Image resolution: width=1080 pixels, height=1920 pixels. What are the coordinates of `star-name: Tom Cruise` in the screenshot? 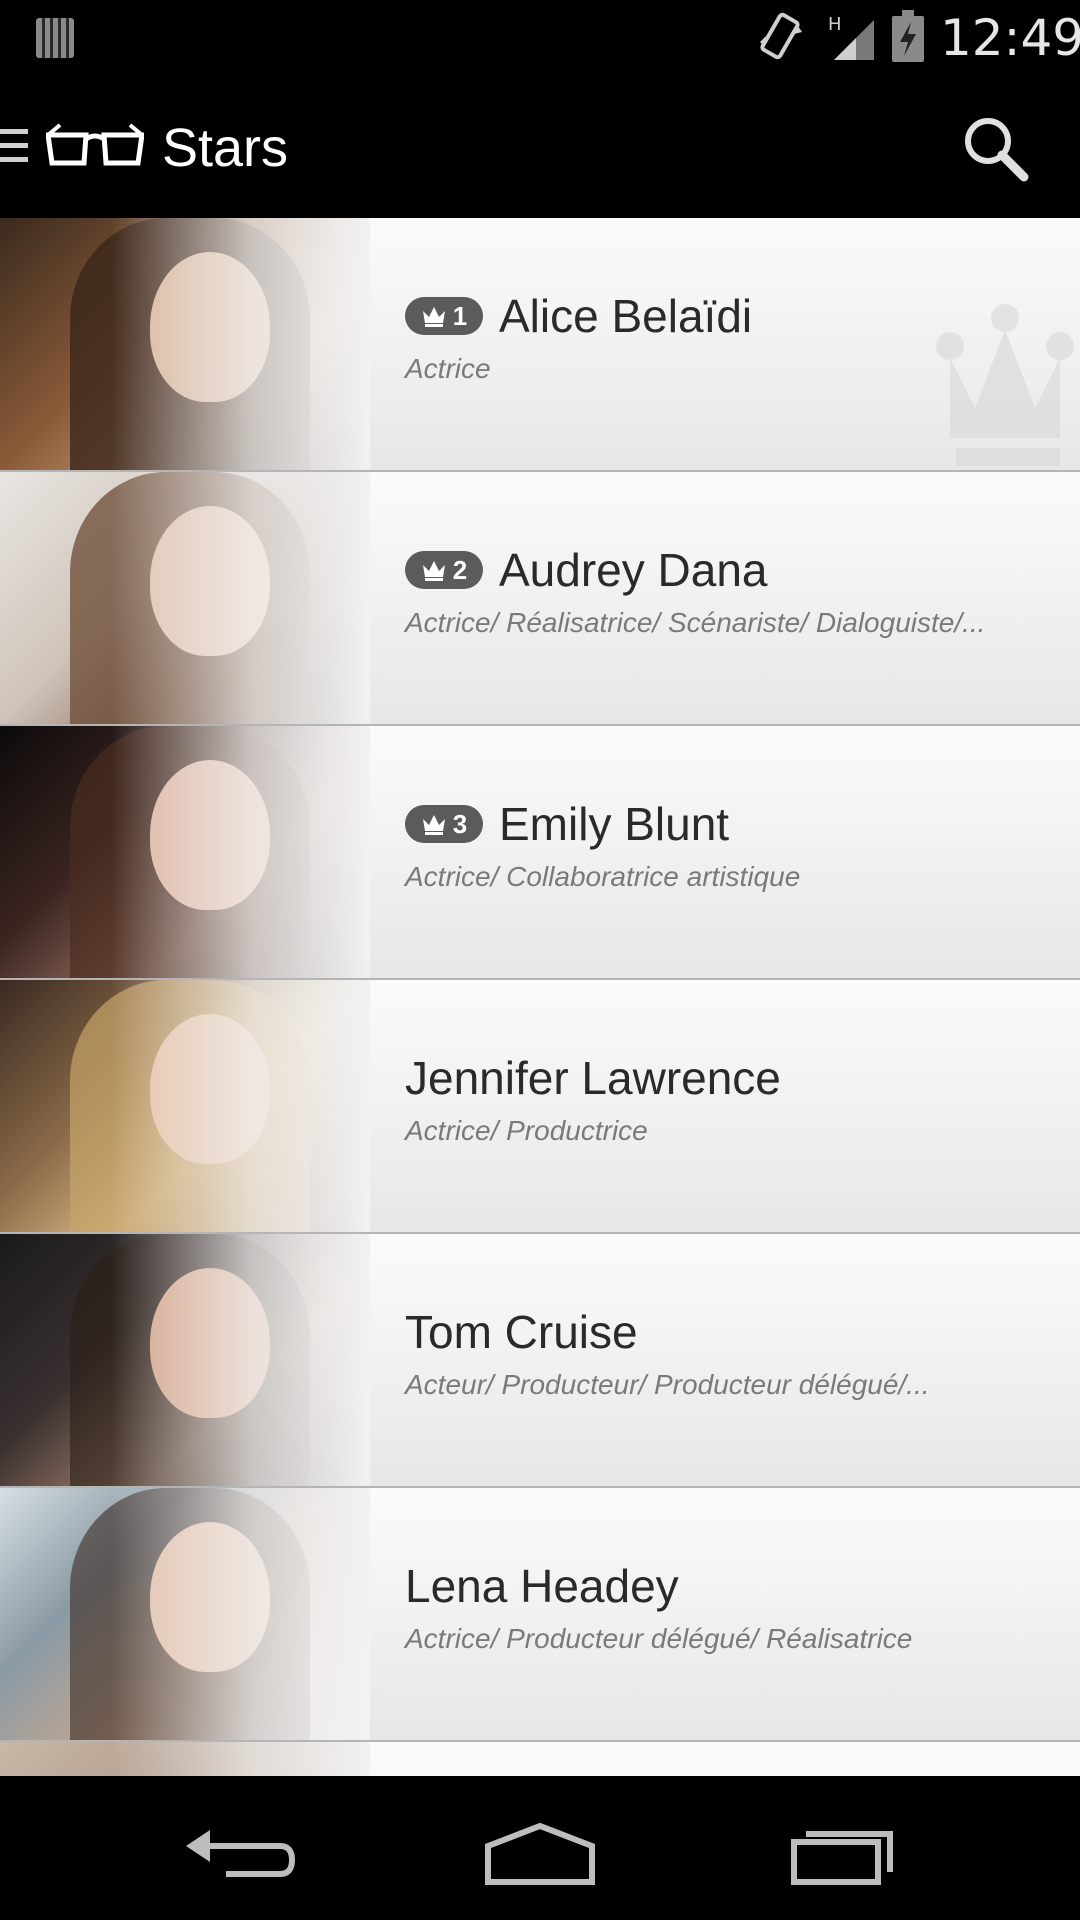 It's located at (521, 1332).